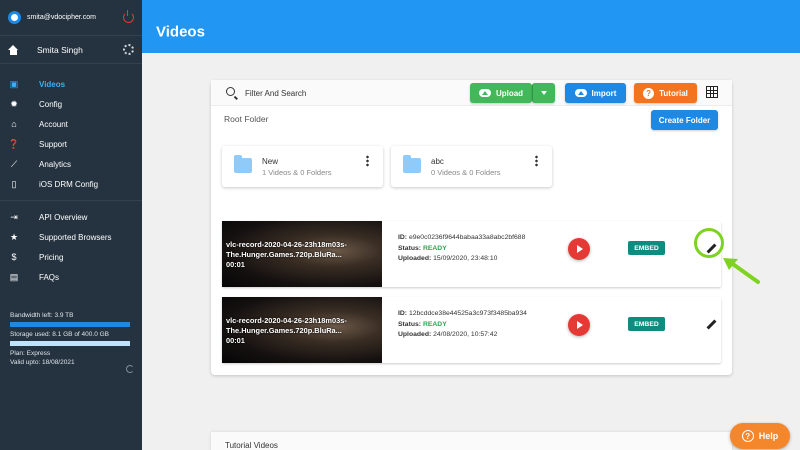 This screenshot has height=450, width=800. I want to click on valid-until-text: Valid upto: 18/08/2021, so click(42, 362).